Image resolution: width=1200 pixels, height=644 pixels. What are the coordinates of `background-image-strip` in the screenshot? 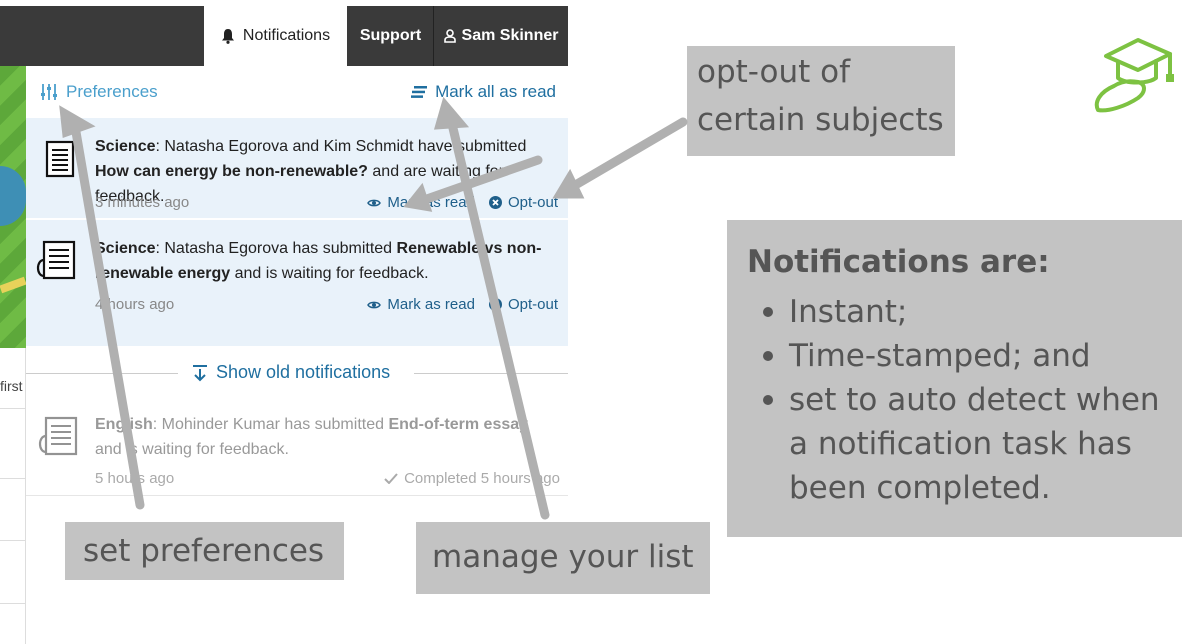 It's located at (13, 207).